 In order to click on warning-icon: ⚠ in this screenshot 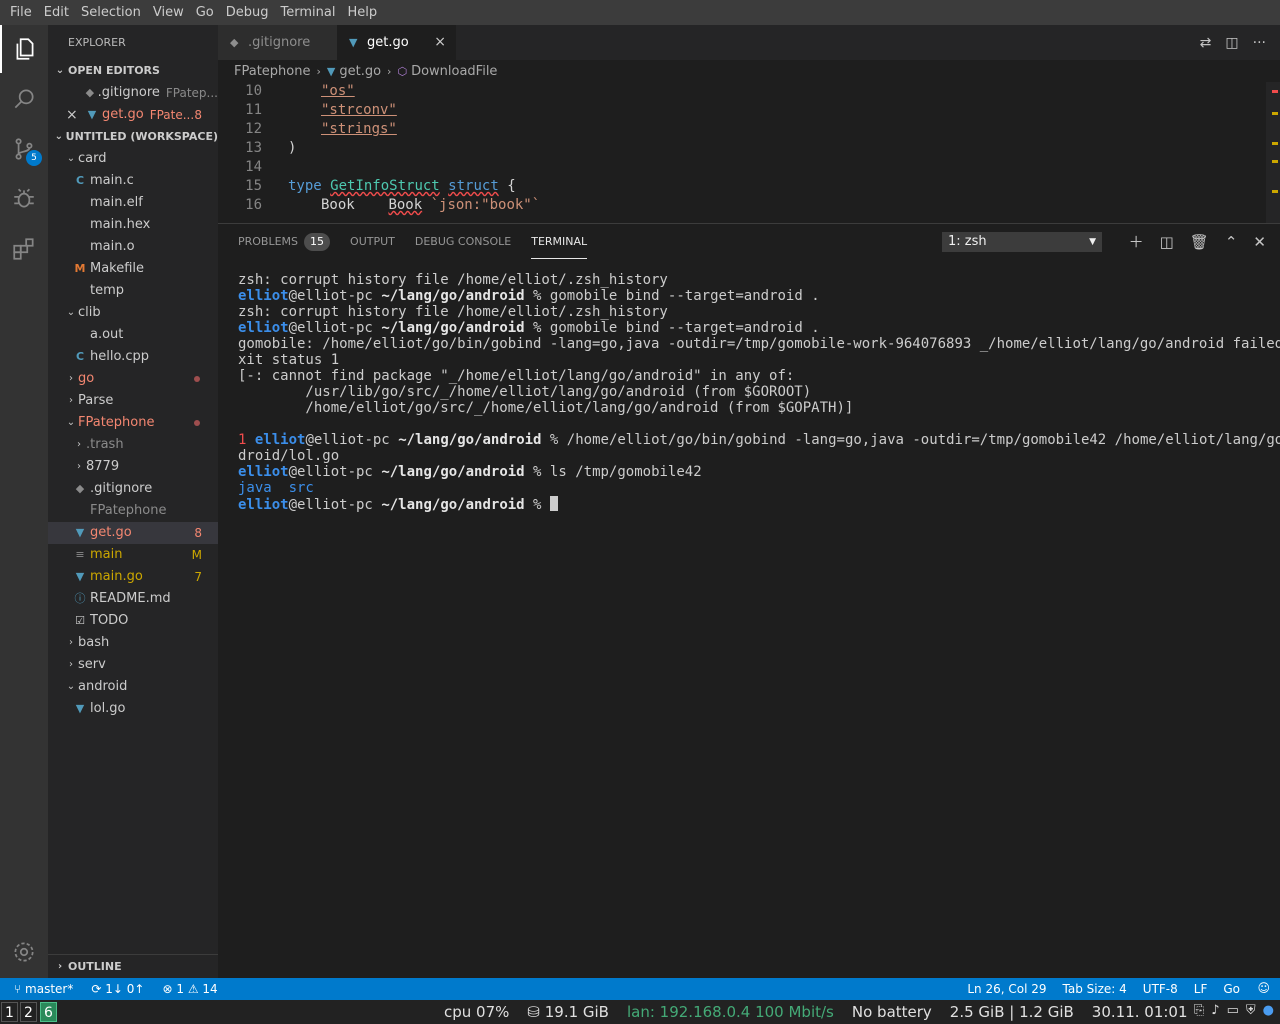, I will do `click(193, 989)`.